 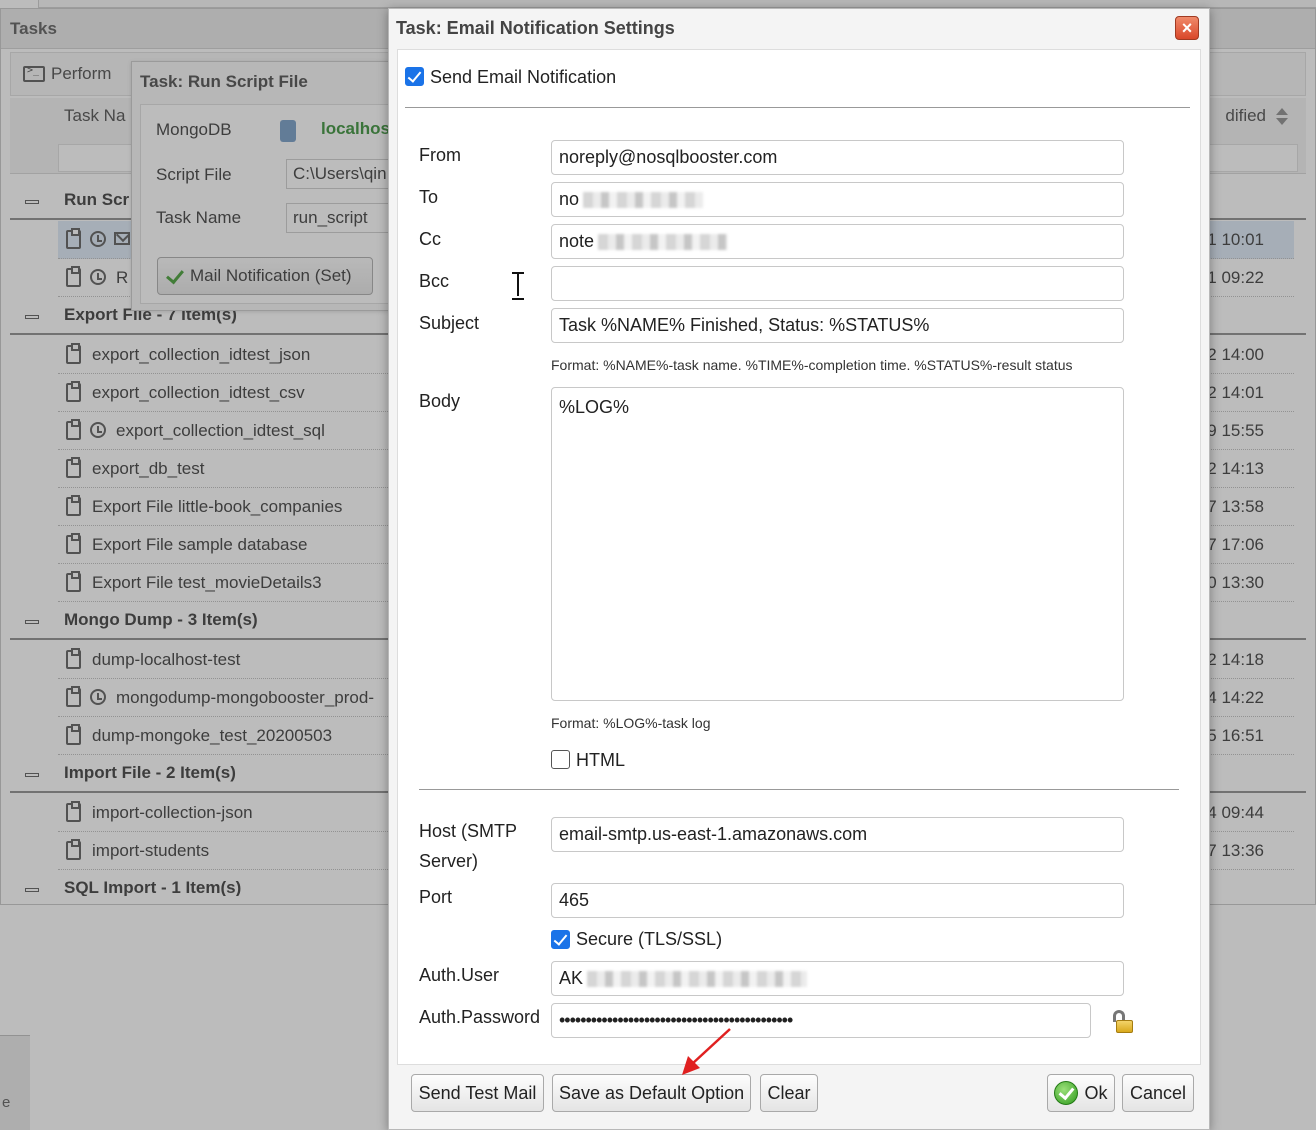 I want to click on from-value: noreply@nosqlbooster.com, so click(x=668, y=157).